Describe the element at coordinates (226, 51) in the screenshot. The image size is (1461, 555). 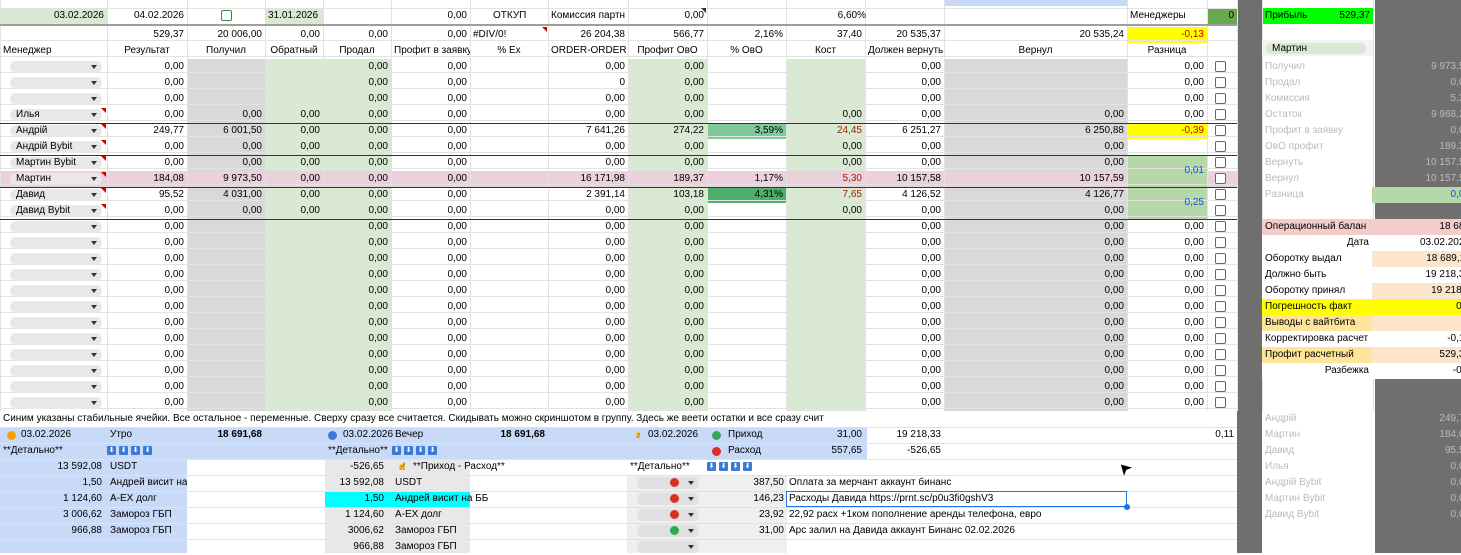
I see `column-header: Получил` at that location.